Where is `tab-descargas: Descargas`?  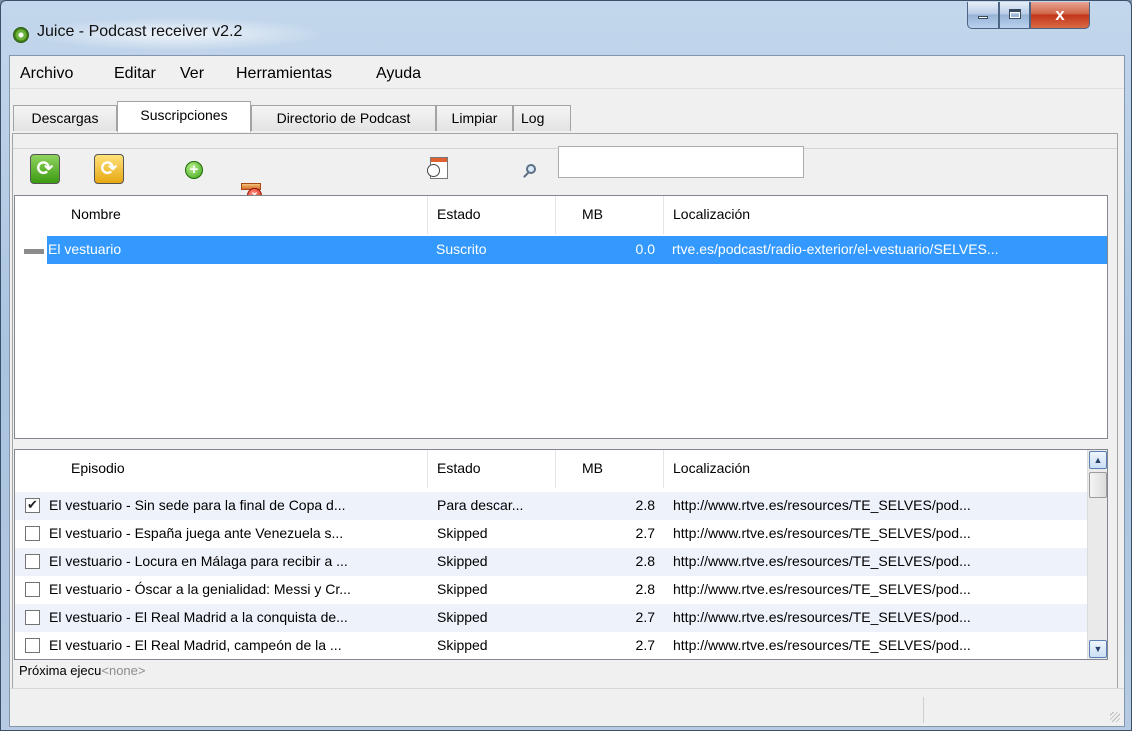
tab-descargas: Descargas is located at coordinates (65, 118).